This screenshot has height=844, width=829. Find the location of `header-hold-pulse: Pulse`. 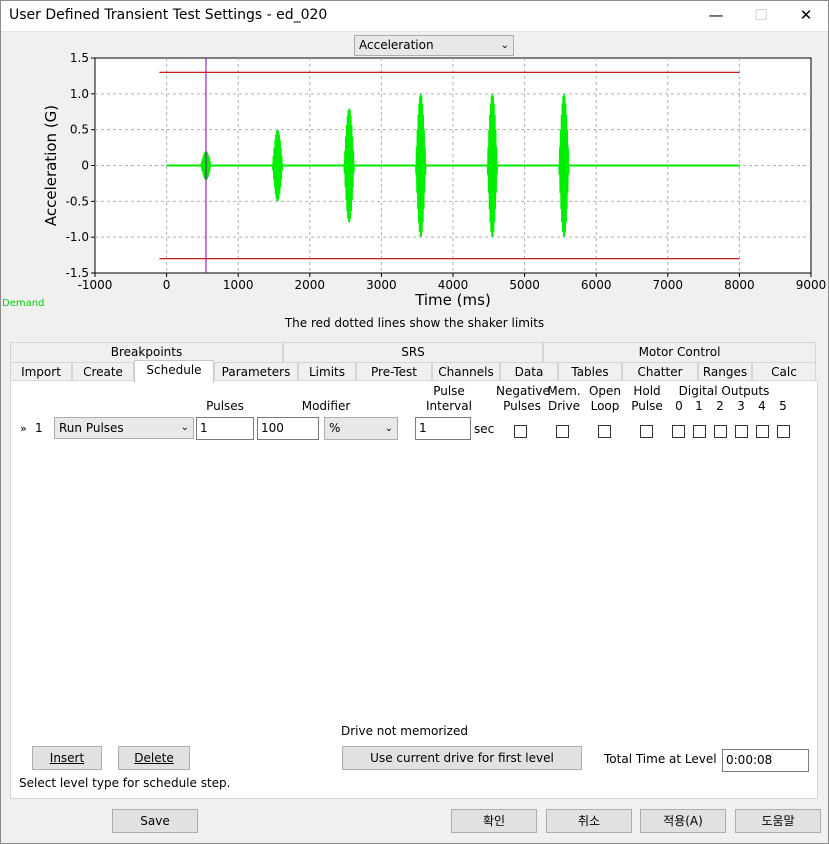

header-hold-pulse: Pulse is located at coordinates (647, 406).